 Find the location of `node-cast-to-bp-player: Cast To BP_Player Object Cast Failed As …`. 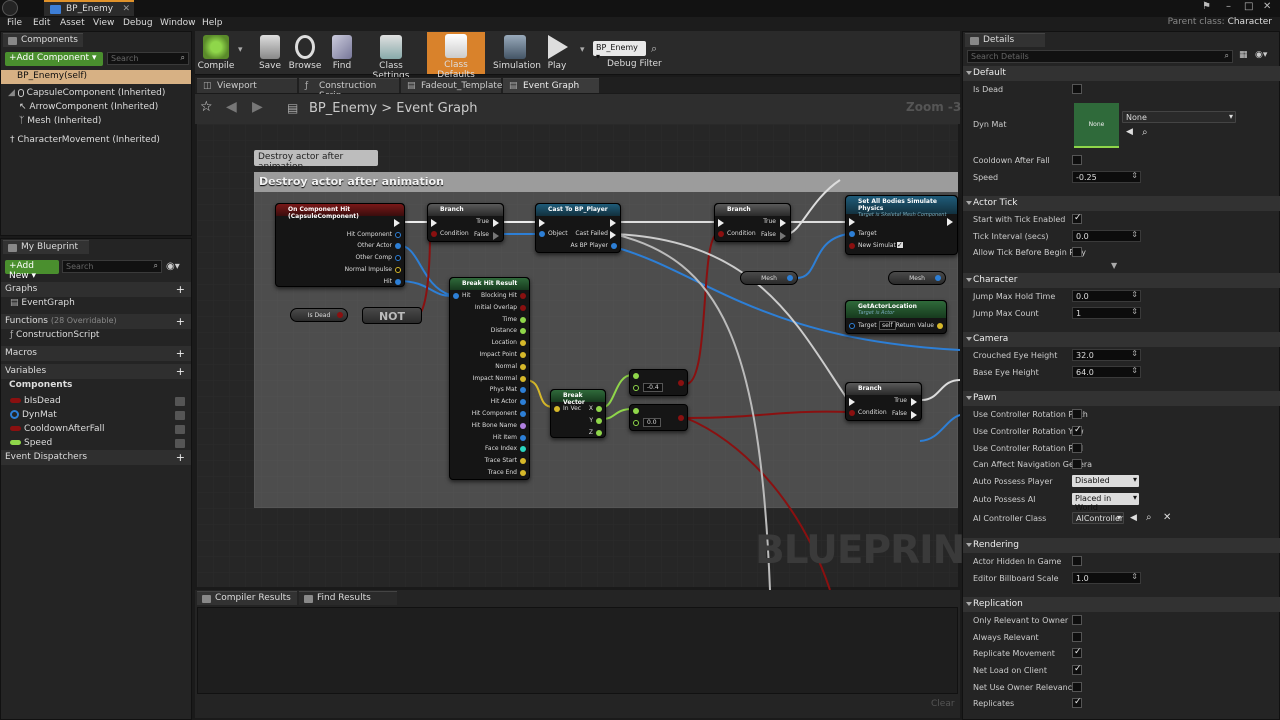

node-cast-to-bp-player: Cast To BP_Player Object Cast Failed As … is located at coordinates (578, 228).